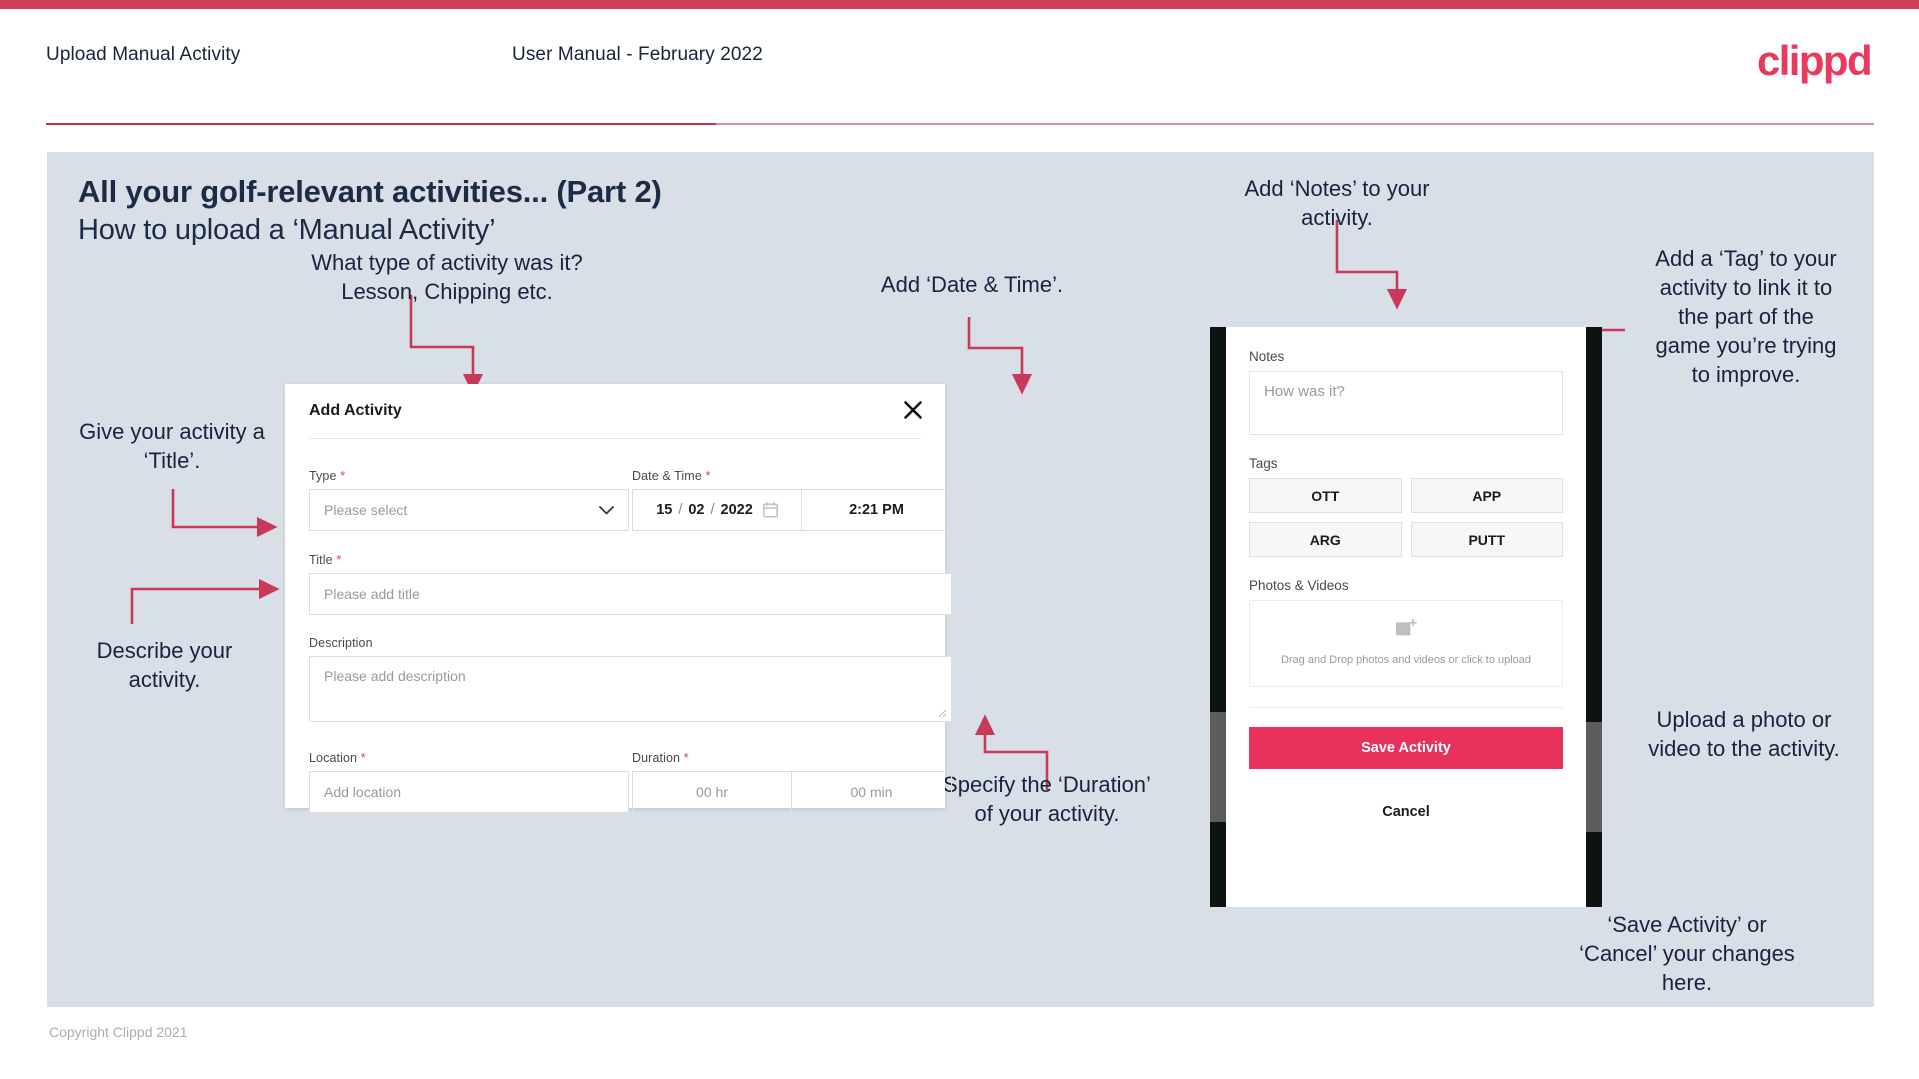 The height and width of the screenshot is (1079, 1919). What do you see at coordinates (469, 792) in the screenshot?
I see `location-input: Add location` at bounding box center [469, 792].